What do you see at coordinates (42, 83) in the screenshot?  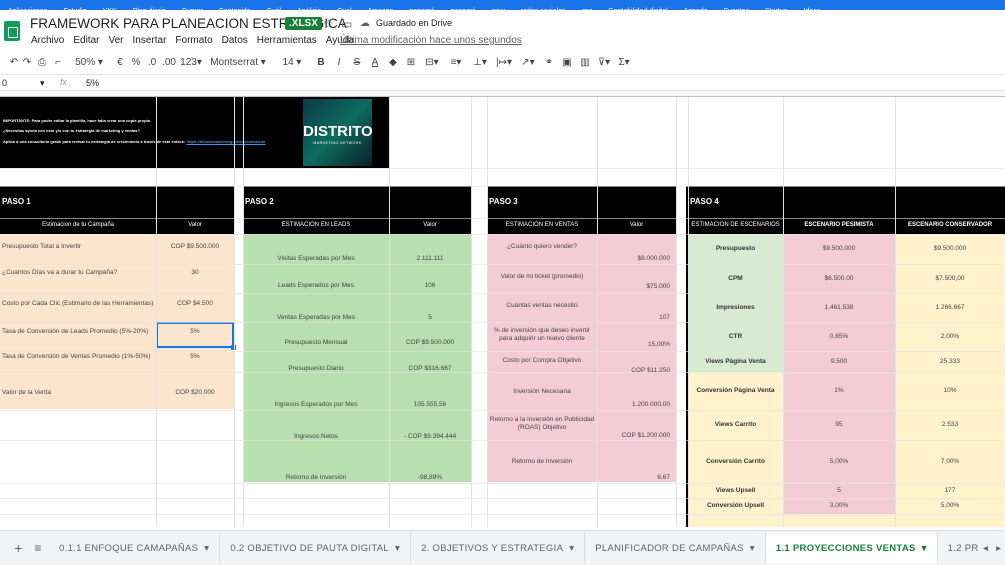 I see `name-box-dropdown-icon: ▾` at bounding box center [42, 83].